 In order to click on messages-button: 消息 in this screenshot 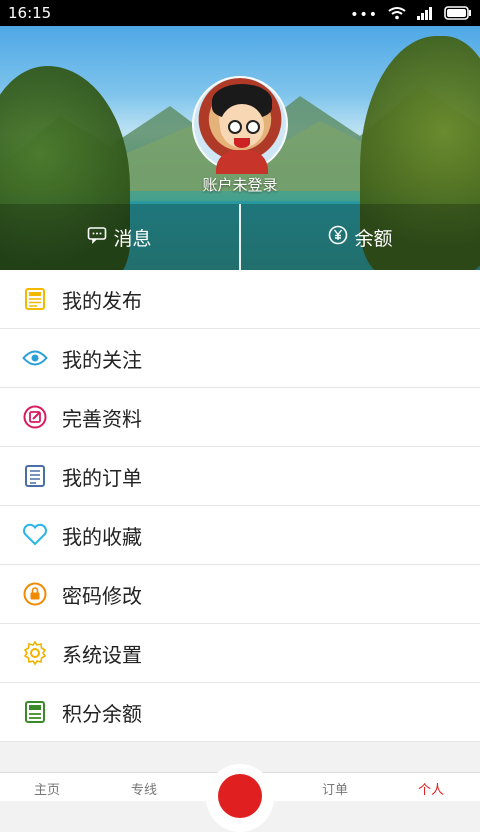, I will do `click(119, 237)`.